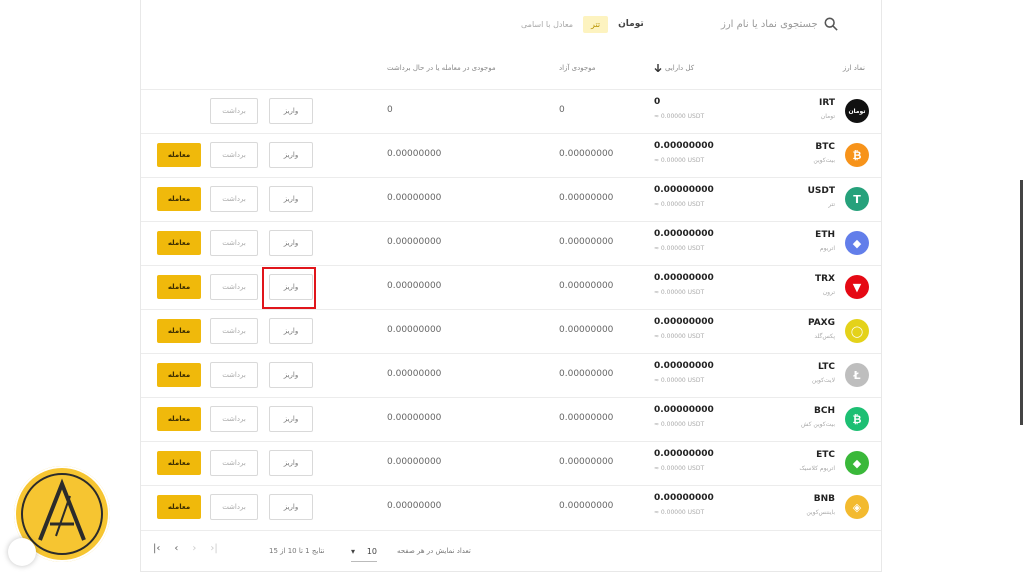 Image resolution: width=1024 pixels, height=576 pixels. I want to click on eth-coin-icon: ◆, so click(857, 243).